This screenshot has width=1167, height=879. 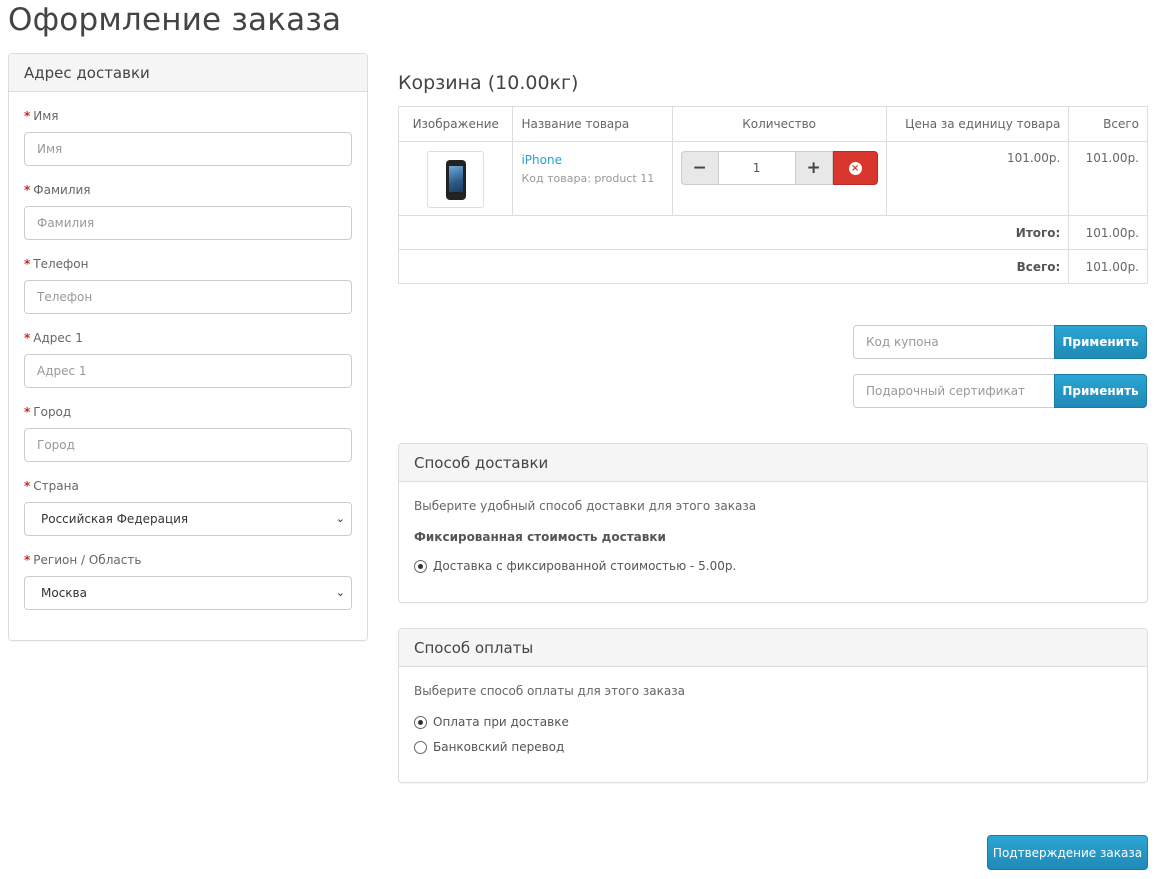 What do you see at coordinates (175, 20) in the screenshot?
I see `page-title: Оформление заказа` at bounding box center [175, 20].